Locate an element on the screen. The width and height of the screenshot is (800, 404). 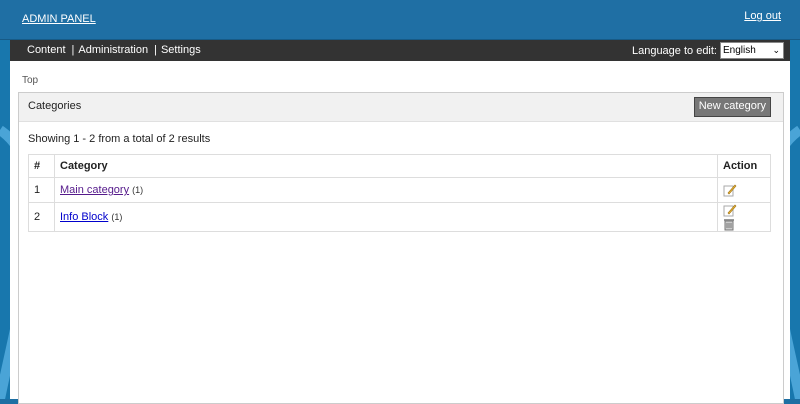
panel-header: Categories New category is located at coordinates (401, 107).